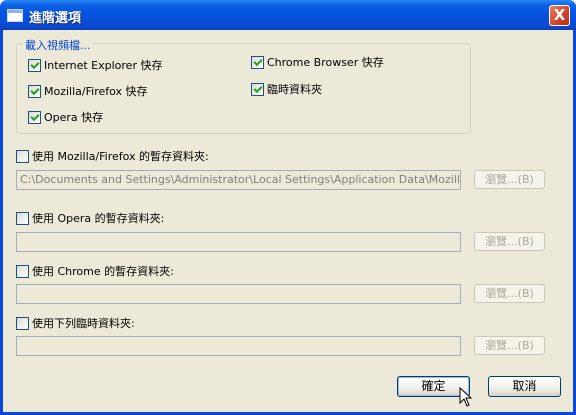 The height and width of the screenshot is (415, 576). Describe the element at coordinates (509, 345) in the screenshot. I see `custom-temp-browse-button: 瀏覽...(B)` at that location.